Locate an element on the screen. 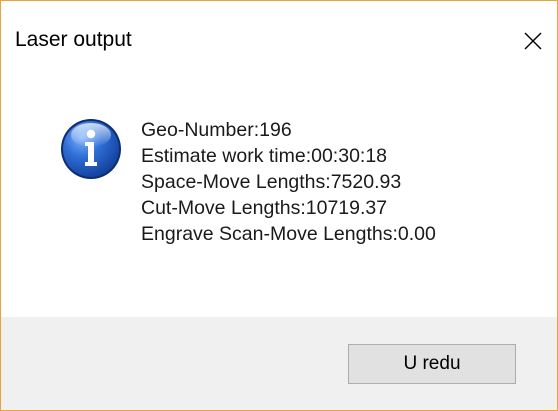 The width and height of the screenshot is (558, 411). close-icon is located at coordinates (533, 41).